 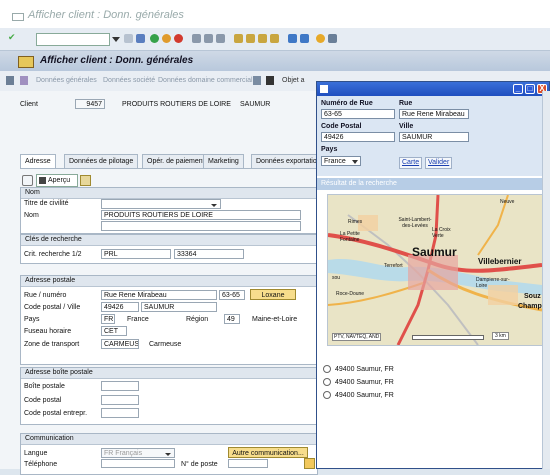 What do you see at coordinates (205, 80) in the screenshot?
I see `sales-area-link: Données domaine commercial` at bounding box center [205, 80].